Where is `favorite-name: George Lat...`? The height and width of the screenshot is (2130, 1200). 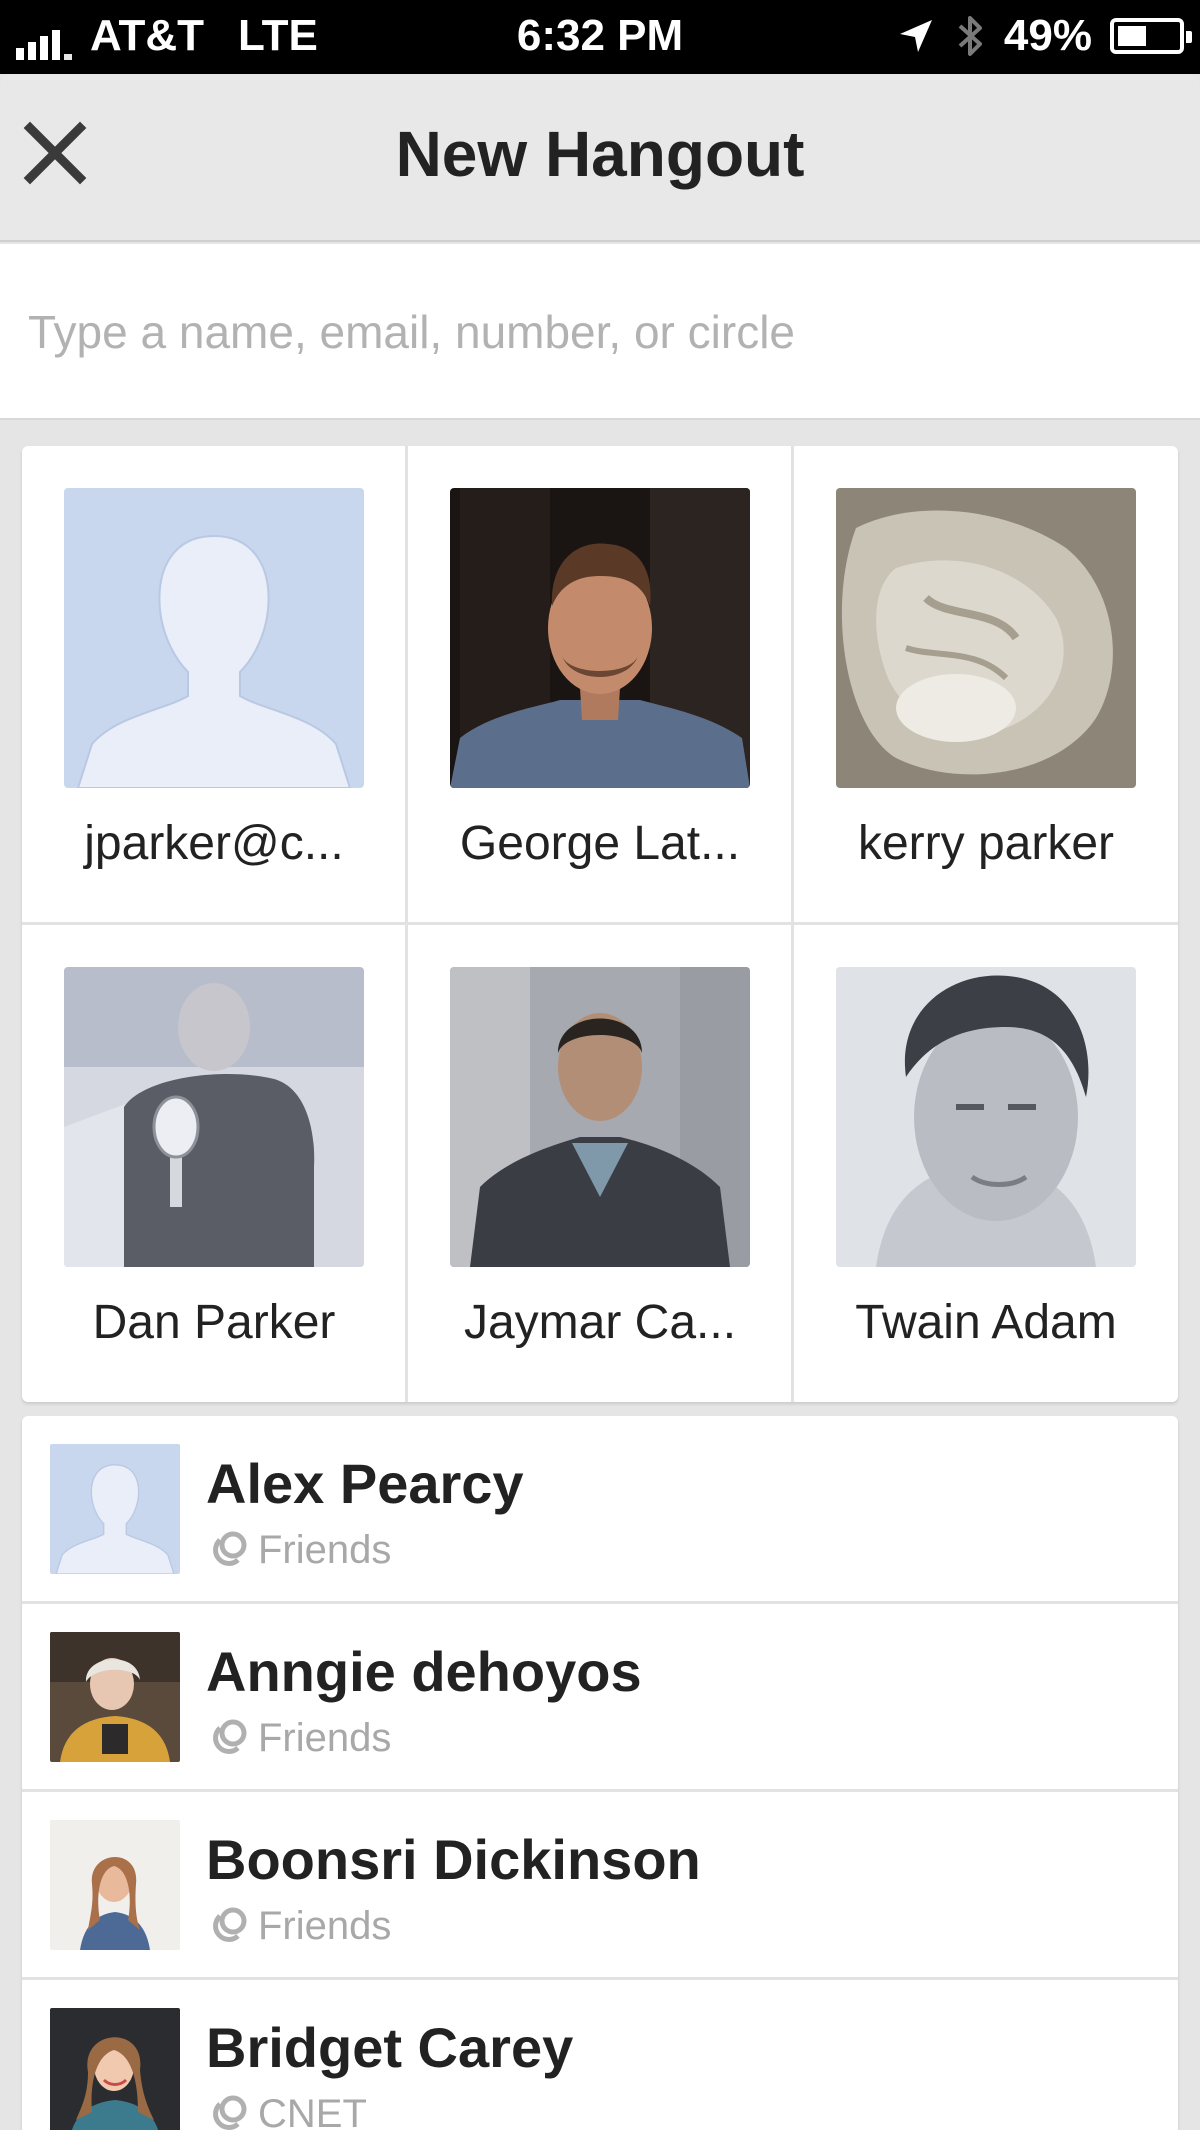 favorite-name: George Lat... is located at coordinates (600, 843).